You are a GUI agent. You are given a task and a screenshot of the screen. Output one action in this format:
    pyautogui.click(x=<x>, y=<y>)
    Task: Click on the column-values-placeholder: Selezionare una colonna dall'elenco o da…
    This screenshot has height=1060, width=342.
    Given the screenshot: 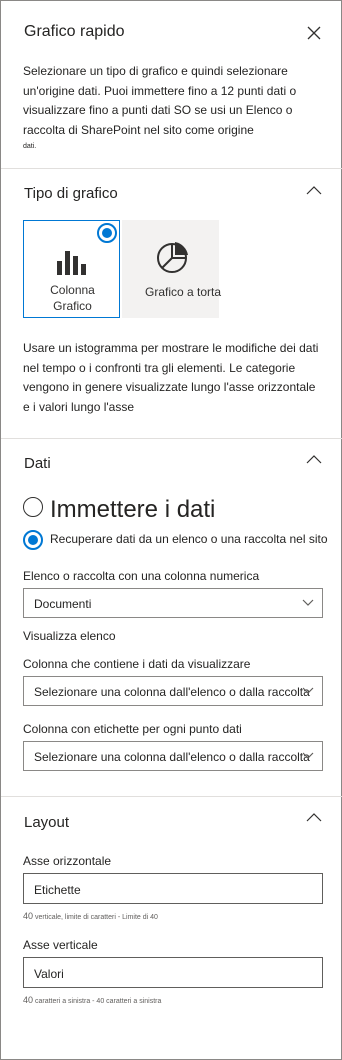 What is the action you would take?
    pyautogui.click(x=172, y=692)
    